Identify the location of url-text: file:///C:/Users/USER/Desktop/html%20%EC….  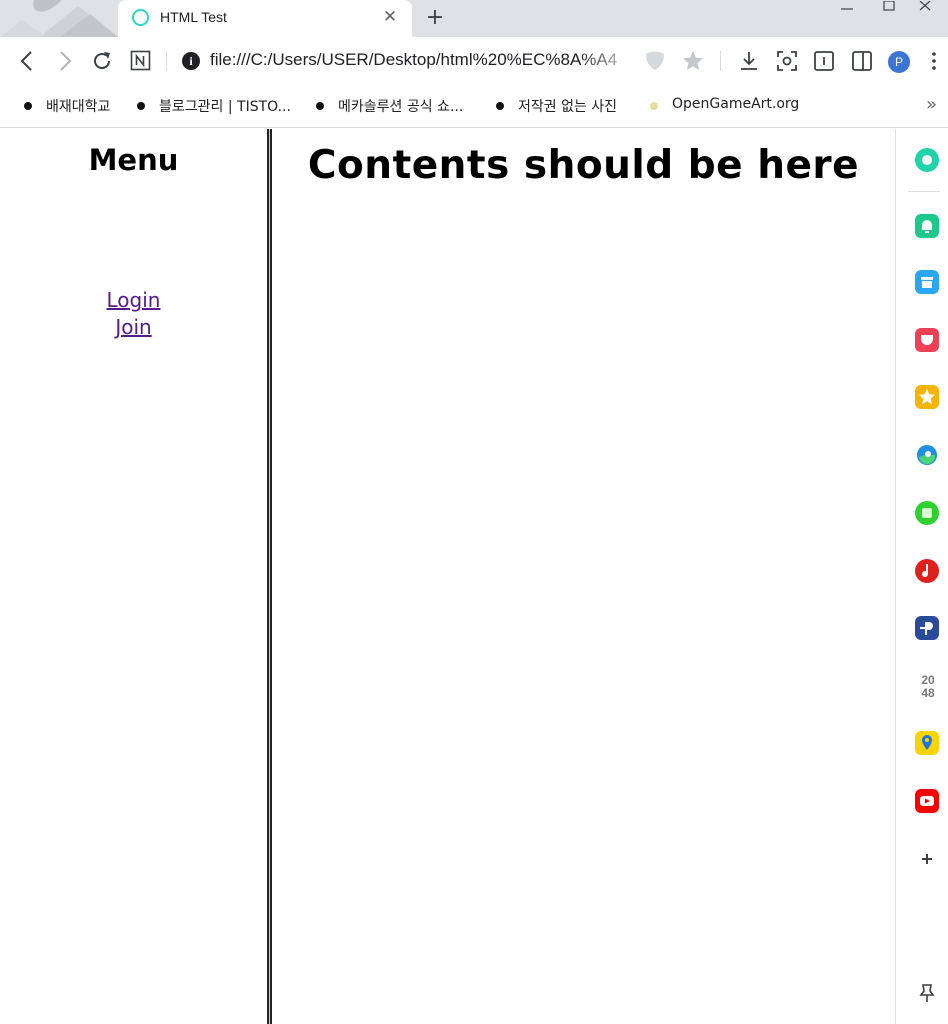
(413, 60).